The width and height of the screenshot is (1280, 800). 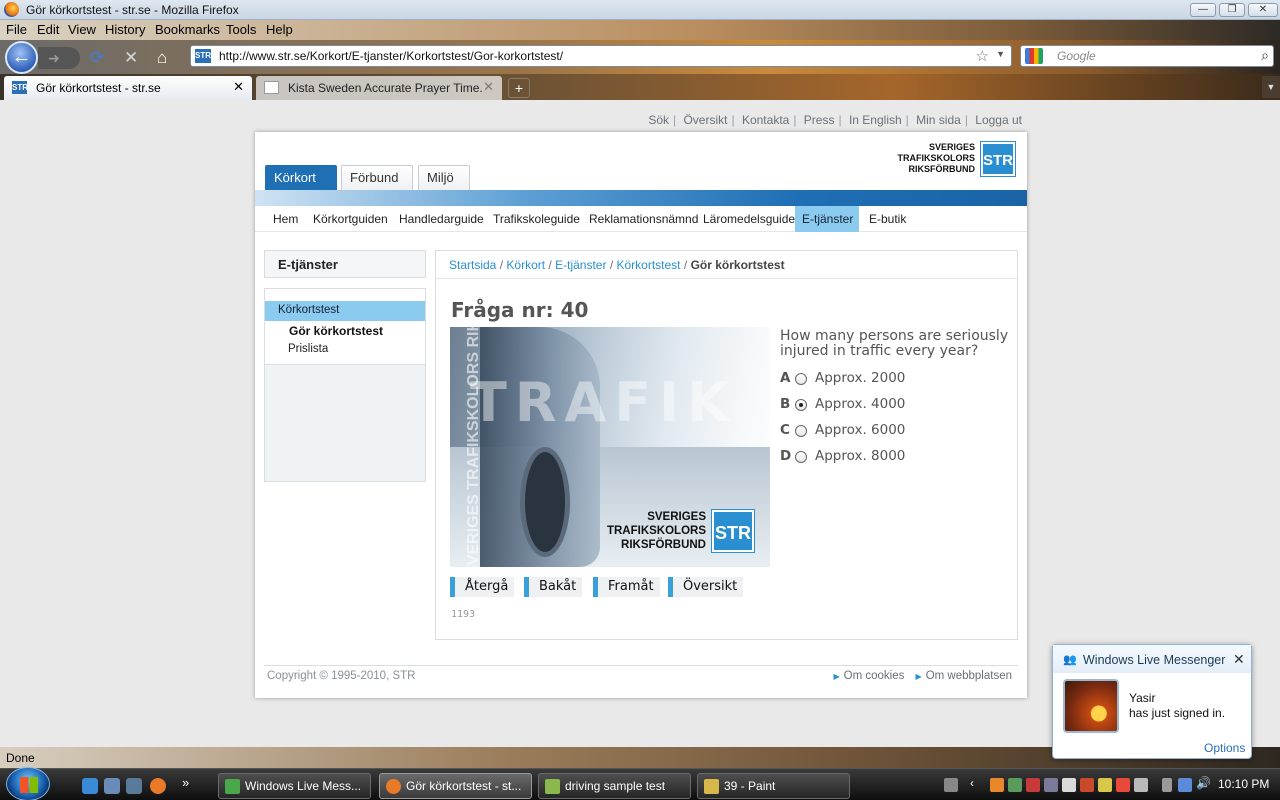 What do you see at coordinates (279, 29) in the screenshot?
I see `menu-help: Help` at bounding box center [279, 29].